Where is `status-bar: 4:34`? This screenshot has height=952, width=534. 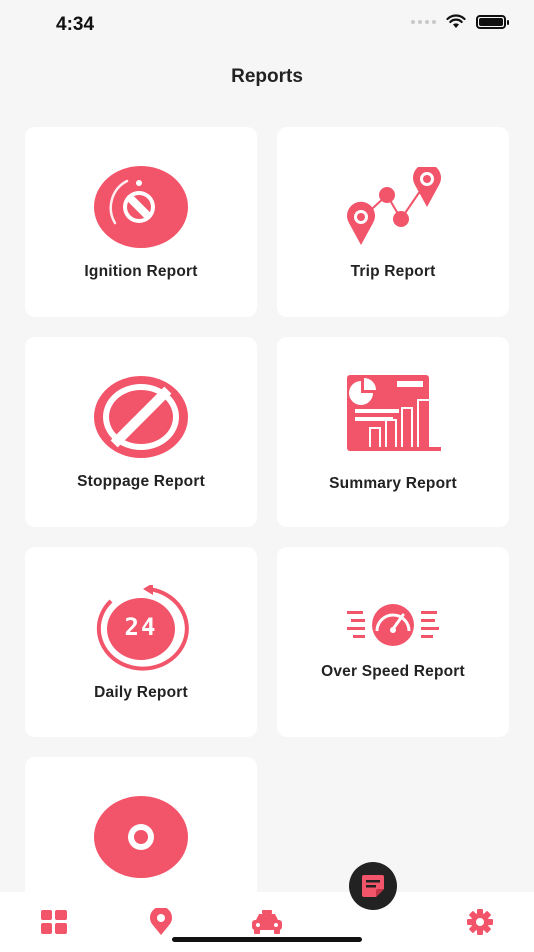
status-bar: 4:34 is located at coordinates (267, 25).